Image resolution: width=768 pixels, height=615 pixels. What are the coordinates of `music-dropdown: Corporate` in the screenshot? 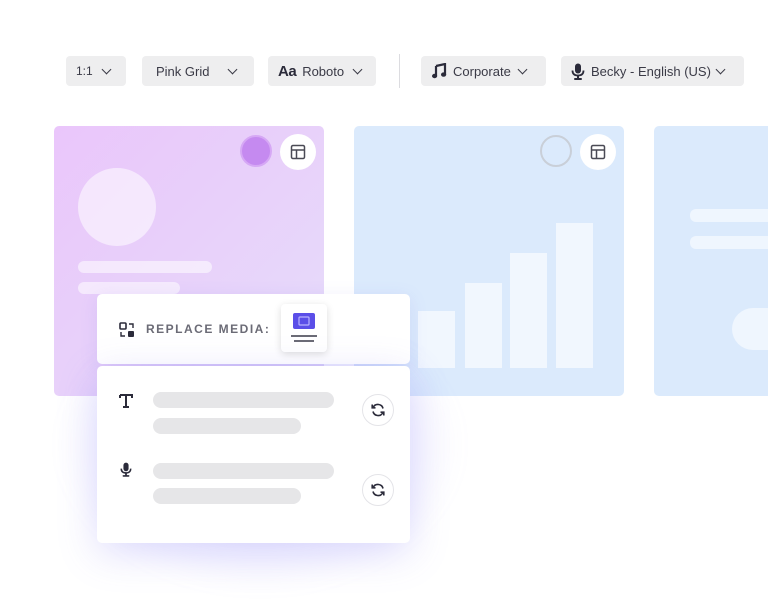 It's located at (483, 71).